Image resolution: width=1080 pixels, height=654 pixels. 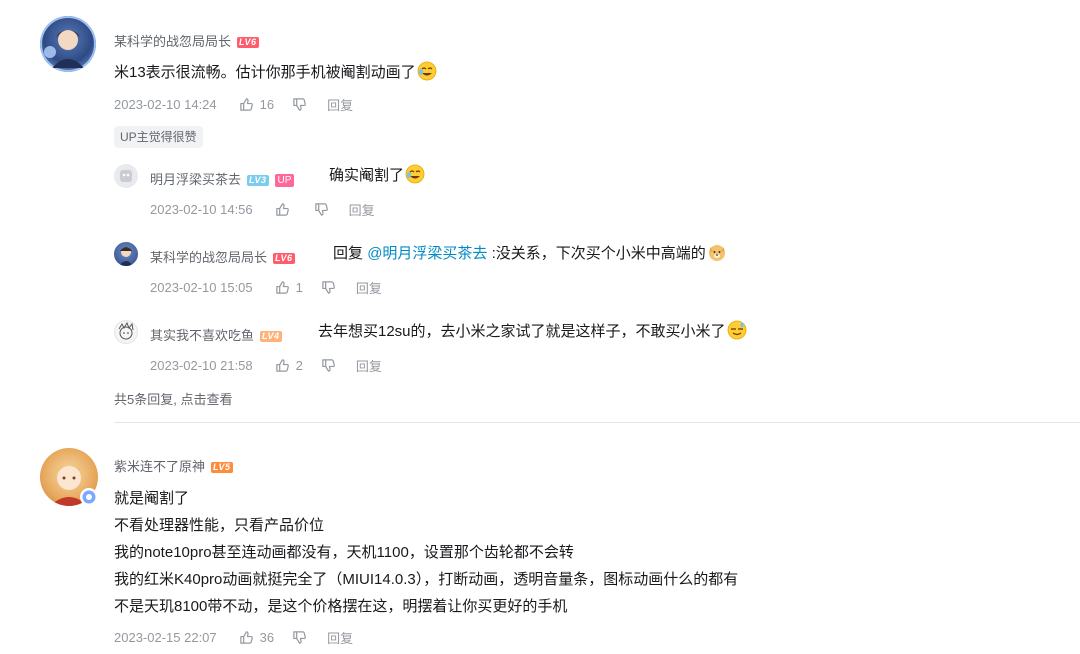 I want to click on like-count: 1, so click(x=299, y=287).